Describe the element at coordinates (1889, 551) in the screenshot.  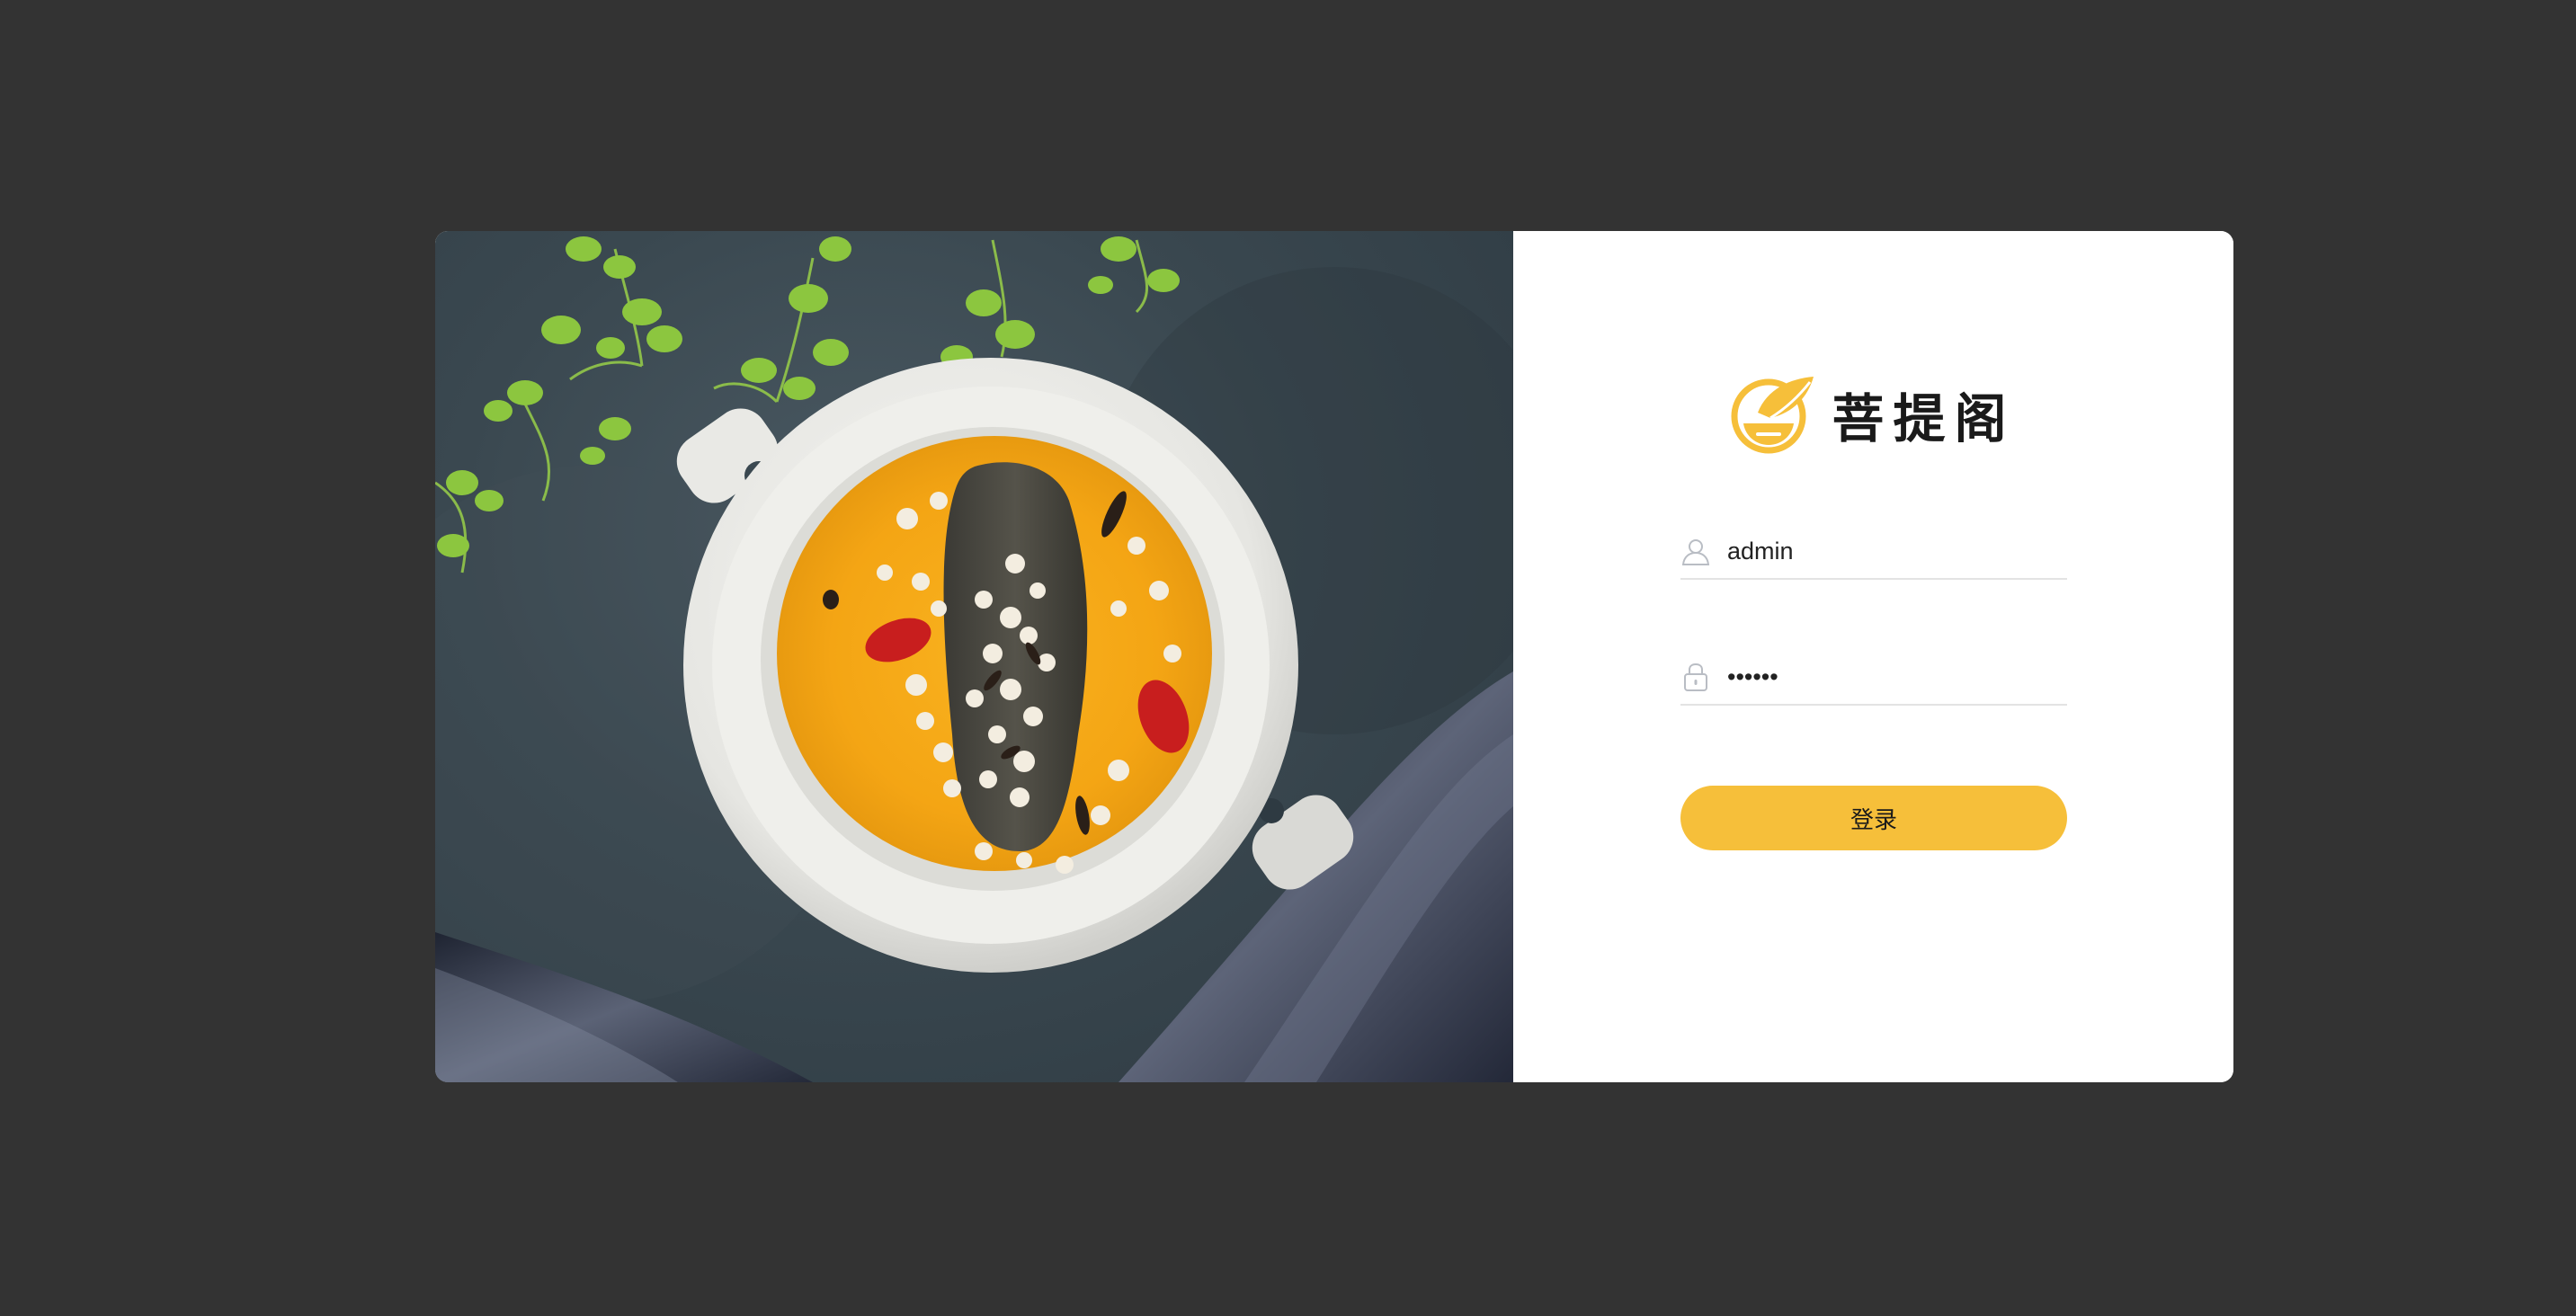
I see `username-input` at that location.